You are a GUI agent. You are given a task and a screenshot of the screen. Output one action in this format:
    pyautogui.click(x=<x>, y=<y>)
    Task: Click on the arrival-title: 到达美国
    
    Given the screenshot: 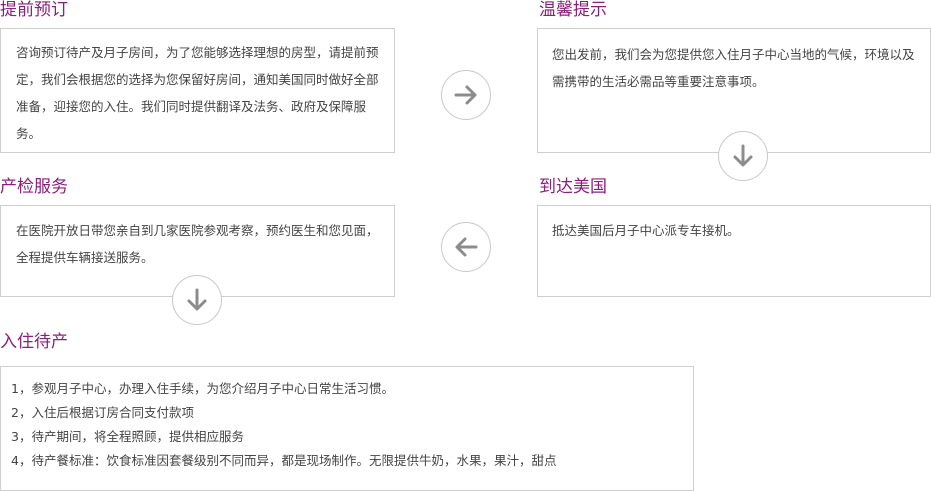 What is the action you would take?
    pyautogui.click(x=573, y=187)
    